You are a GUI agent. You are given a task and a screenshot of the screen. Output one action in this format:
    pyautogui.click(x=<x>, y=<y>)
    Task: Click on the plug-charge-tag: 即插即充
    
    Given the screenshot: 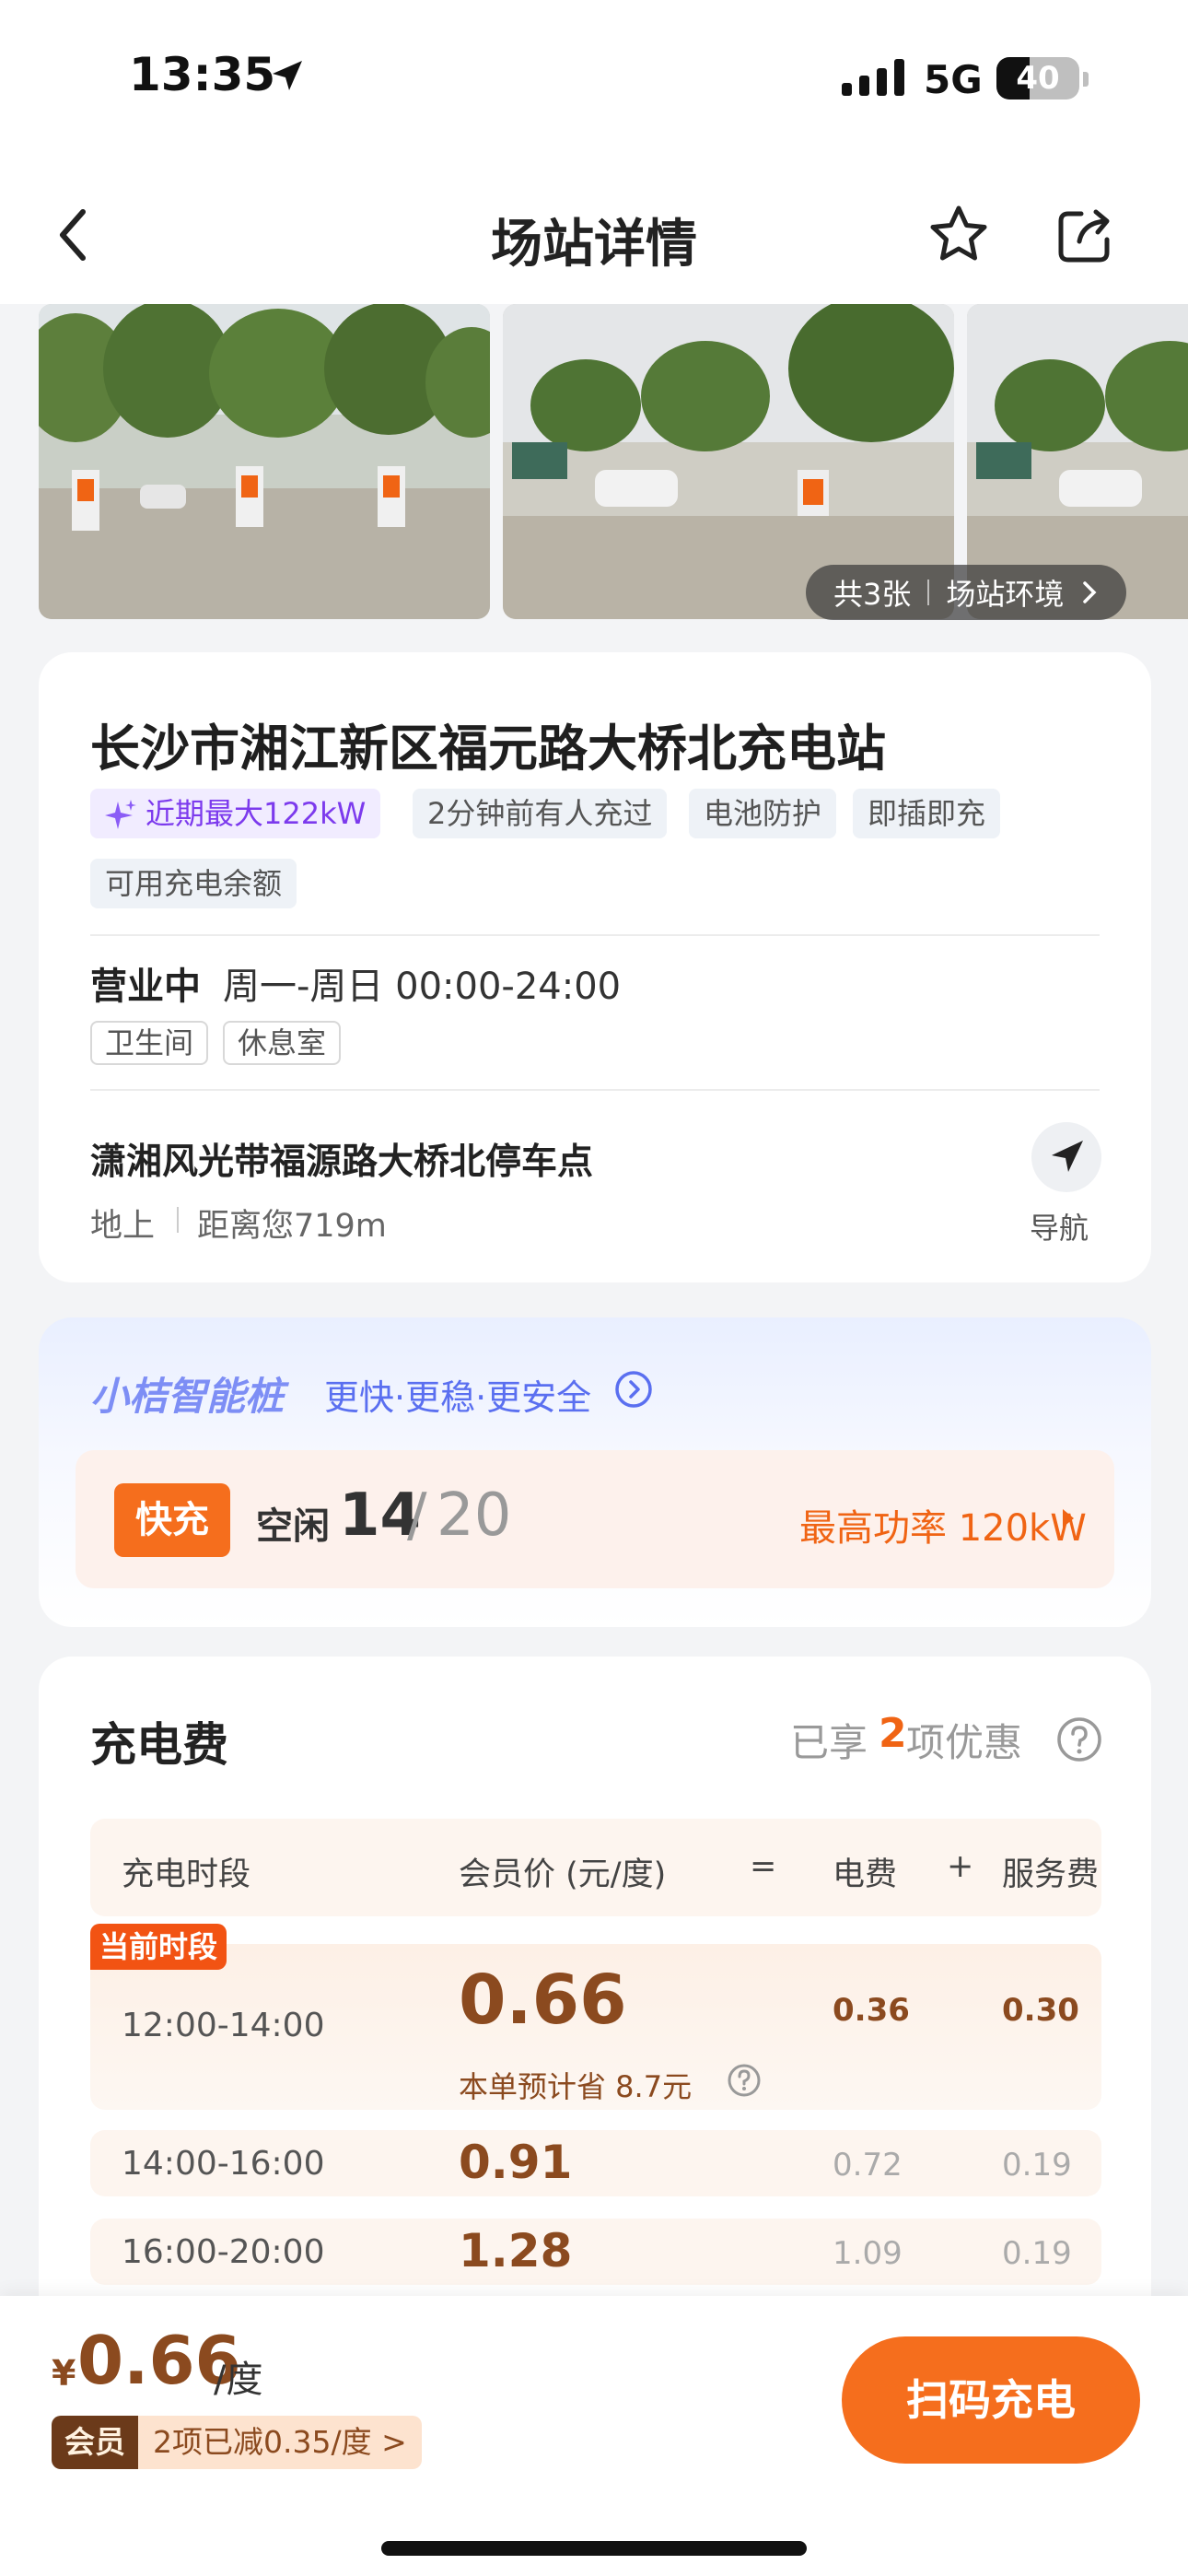 What is the action you would take?
    pyautogui.click(x=927, y=813)
    